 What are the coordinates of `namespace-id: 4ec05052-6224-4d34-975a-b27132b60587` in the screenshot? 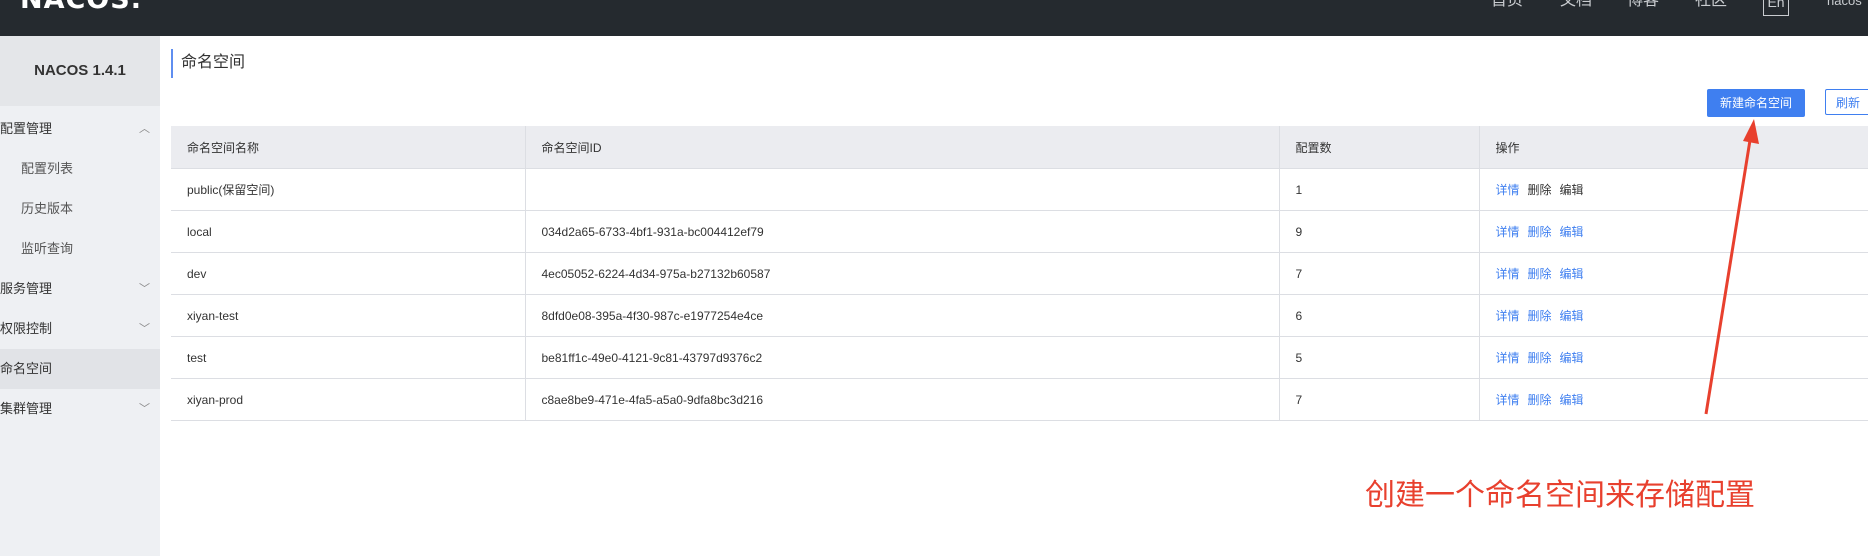 It's located at (902, 273).